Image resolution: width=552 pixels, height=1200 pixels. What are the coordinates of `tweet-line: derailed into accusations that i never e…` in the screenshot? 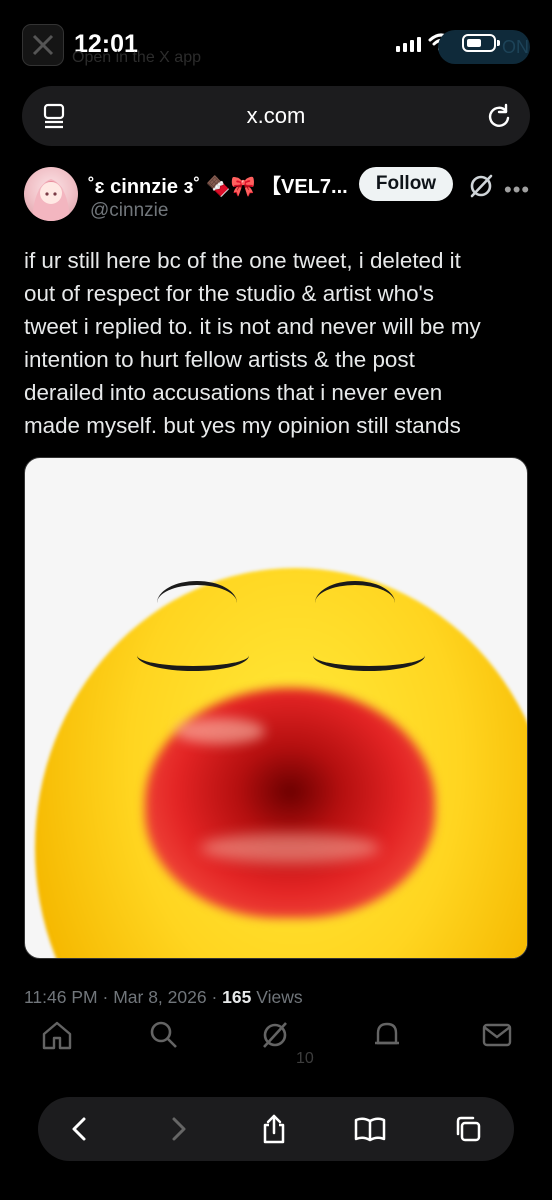 It's located at (233, 392).